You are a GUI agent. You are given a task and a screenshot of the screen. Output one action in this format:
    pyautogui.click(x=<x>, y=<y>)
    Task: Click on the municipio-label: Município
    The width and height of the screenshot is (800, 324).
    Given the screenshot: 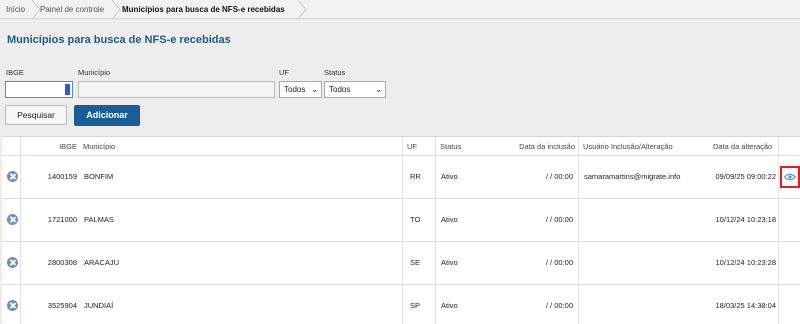 What is the action you would take?
    pyautogui.click(x=94, y=72)
    